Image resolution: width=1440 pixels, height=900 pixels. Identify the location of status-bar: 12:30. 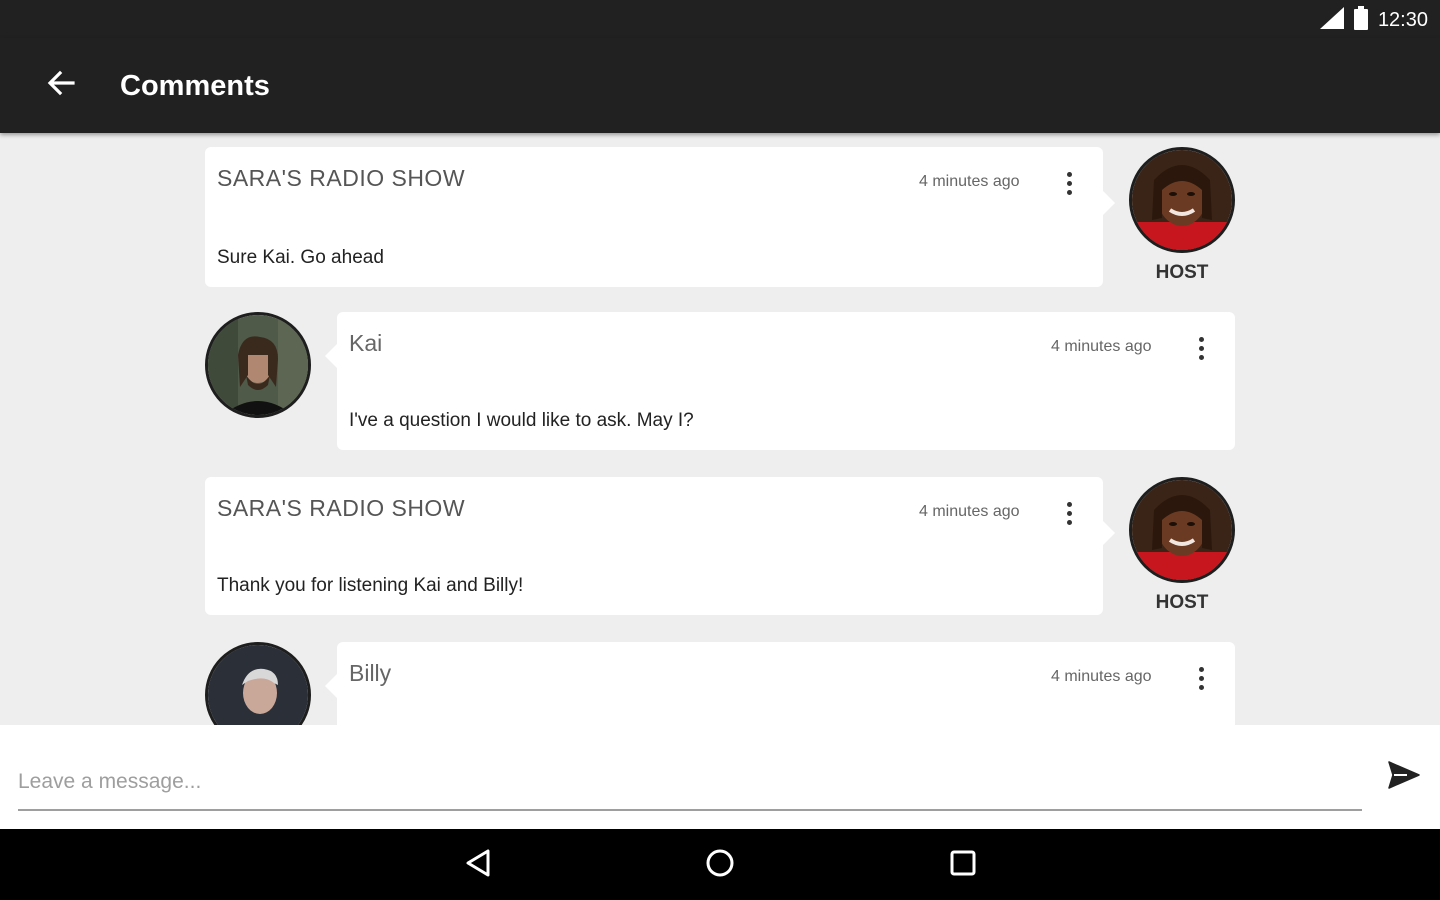
(720, 19).